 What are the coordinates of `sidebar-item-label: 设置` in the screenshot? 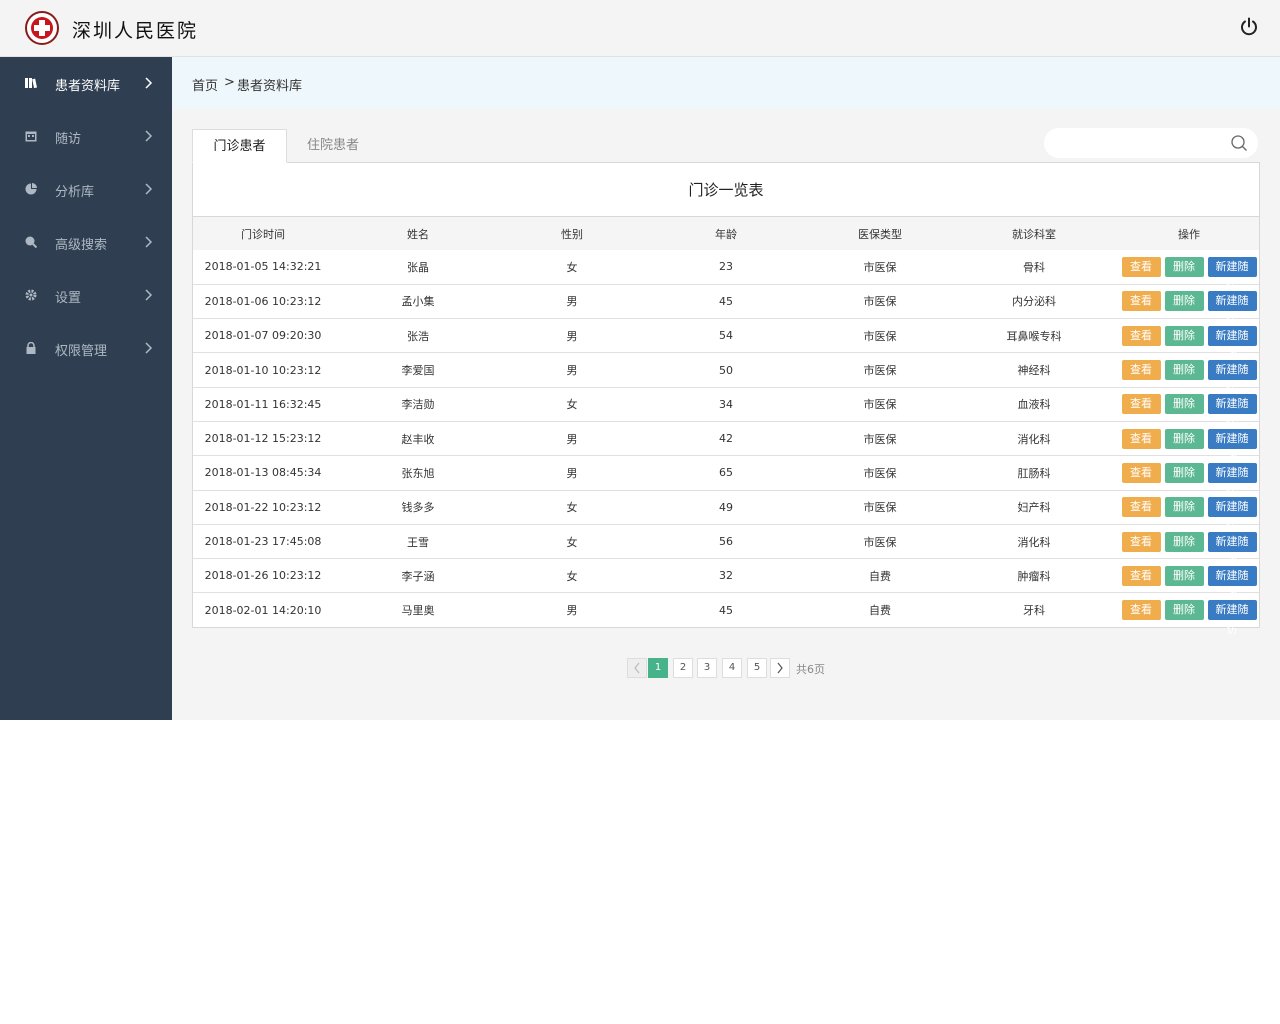 It's located at (68, 298).